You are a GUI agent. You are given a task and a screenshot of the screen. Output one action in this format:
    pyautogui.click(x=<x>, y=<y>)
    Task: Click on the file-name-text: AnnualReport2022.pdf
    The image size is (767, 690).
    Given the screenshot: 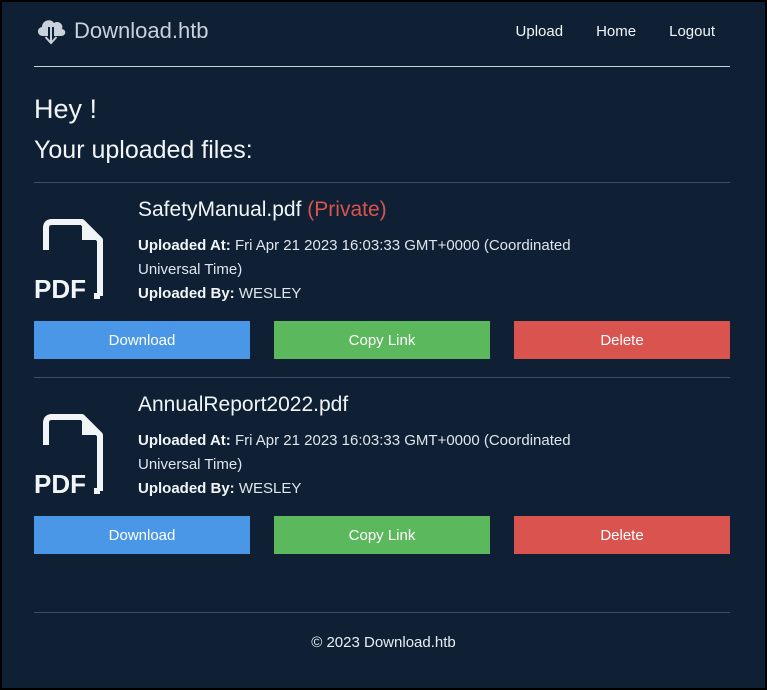 What is the action you would take?
    pyautogui.click(x=243, y=404)
    